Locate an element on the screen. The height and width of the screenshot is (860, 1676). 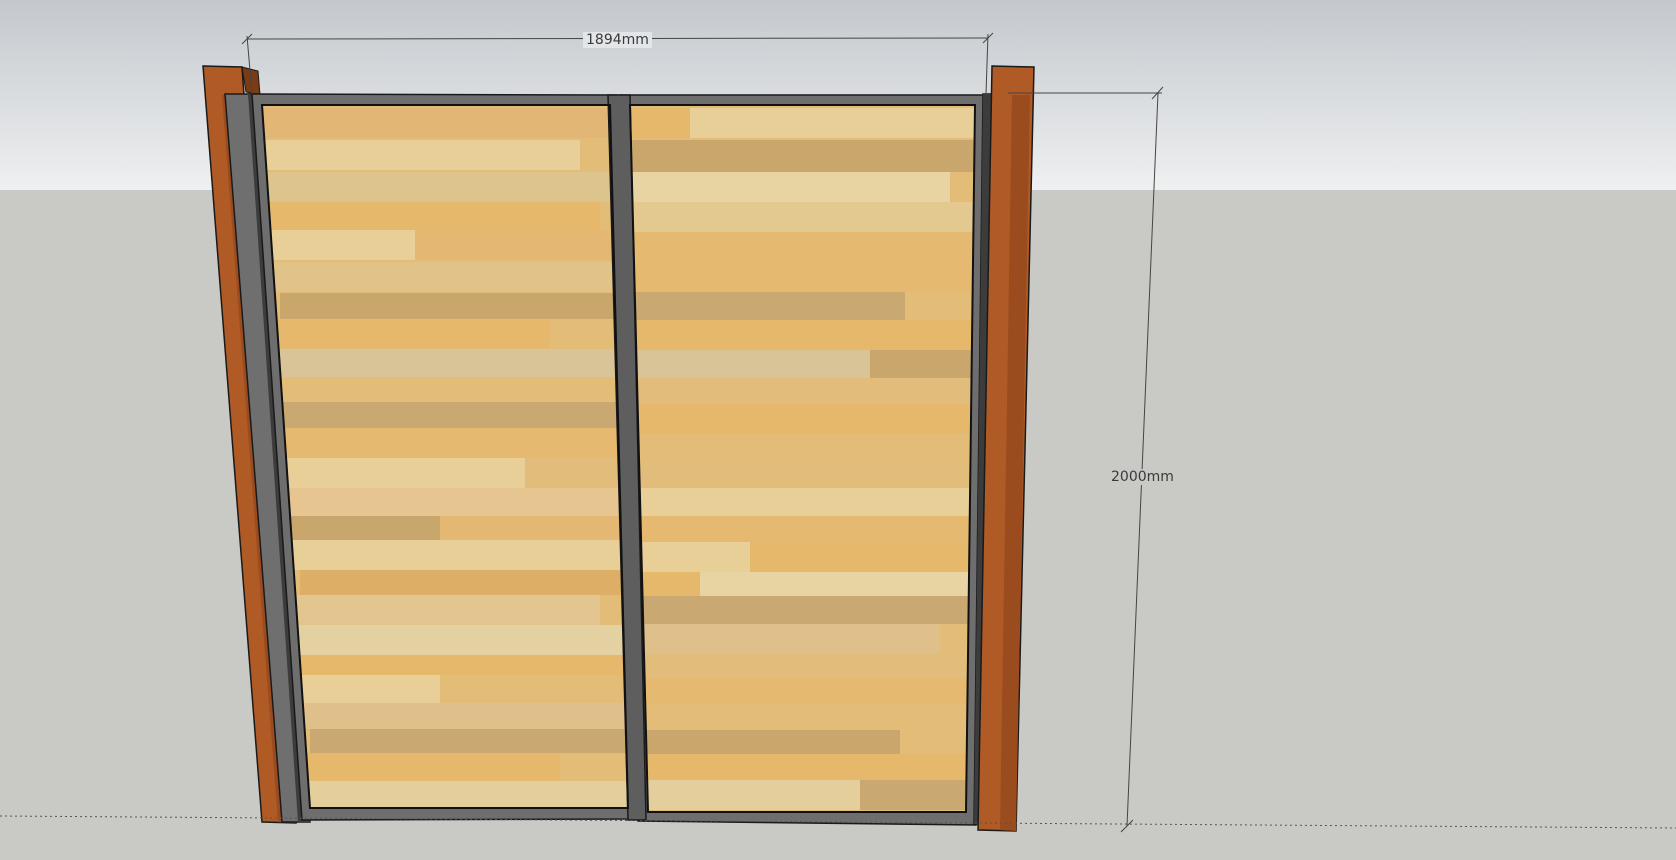
width-dimension-label: 1894mm is located at coordinates (617, 40).